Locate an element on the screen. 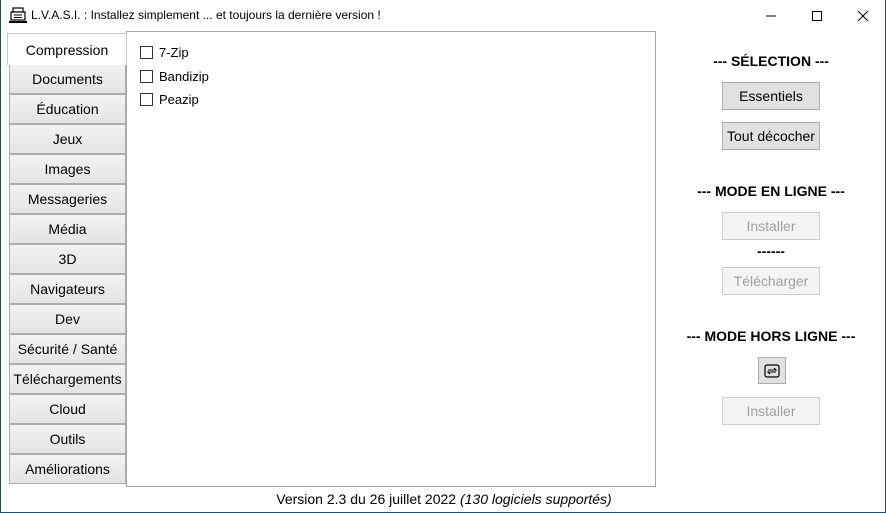  tab-telechargements: Téléchargements is located at coordinates (67, 379).